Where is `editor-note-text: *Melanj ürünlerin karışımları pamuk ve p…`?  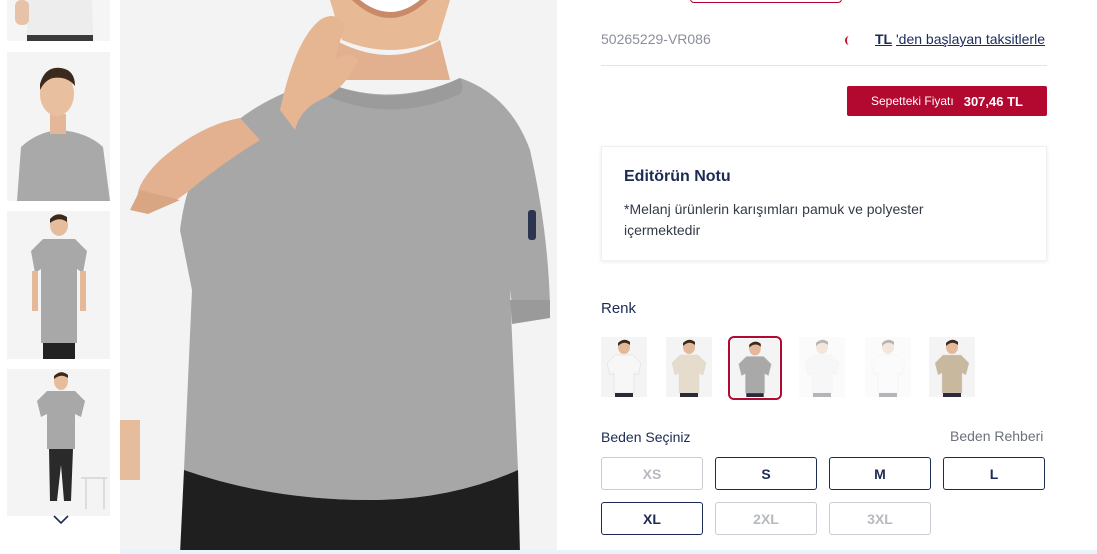
editor-note-text: *Melanj ürünlerin karışımları pamuk ve p… is located at coordinates (774, 219).